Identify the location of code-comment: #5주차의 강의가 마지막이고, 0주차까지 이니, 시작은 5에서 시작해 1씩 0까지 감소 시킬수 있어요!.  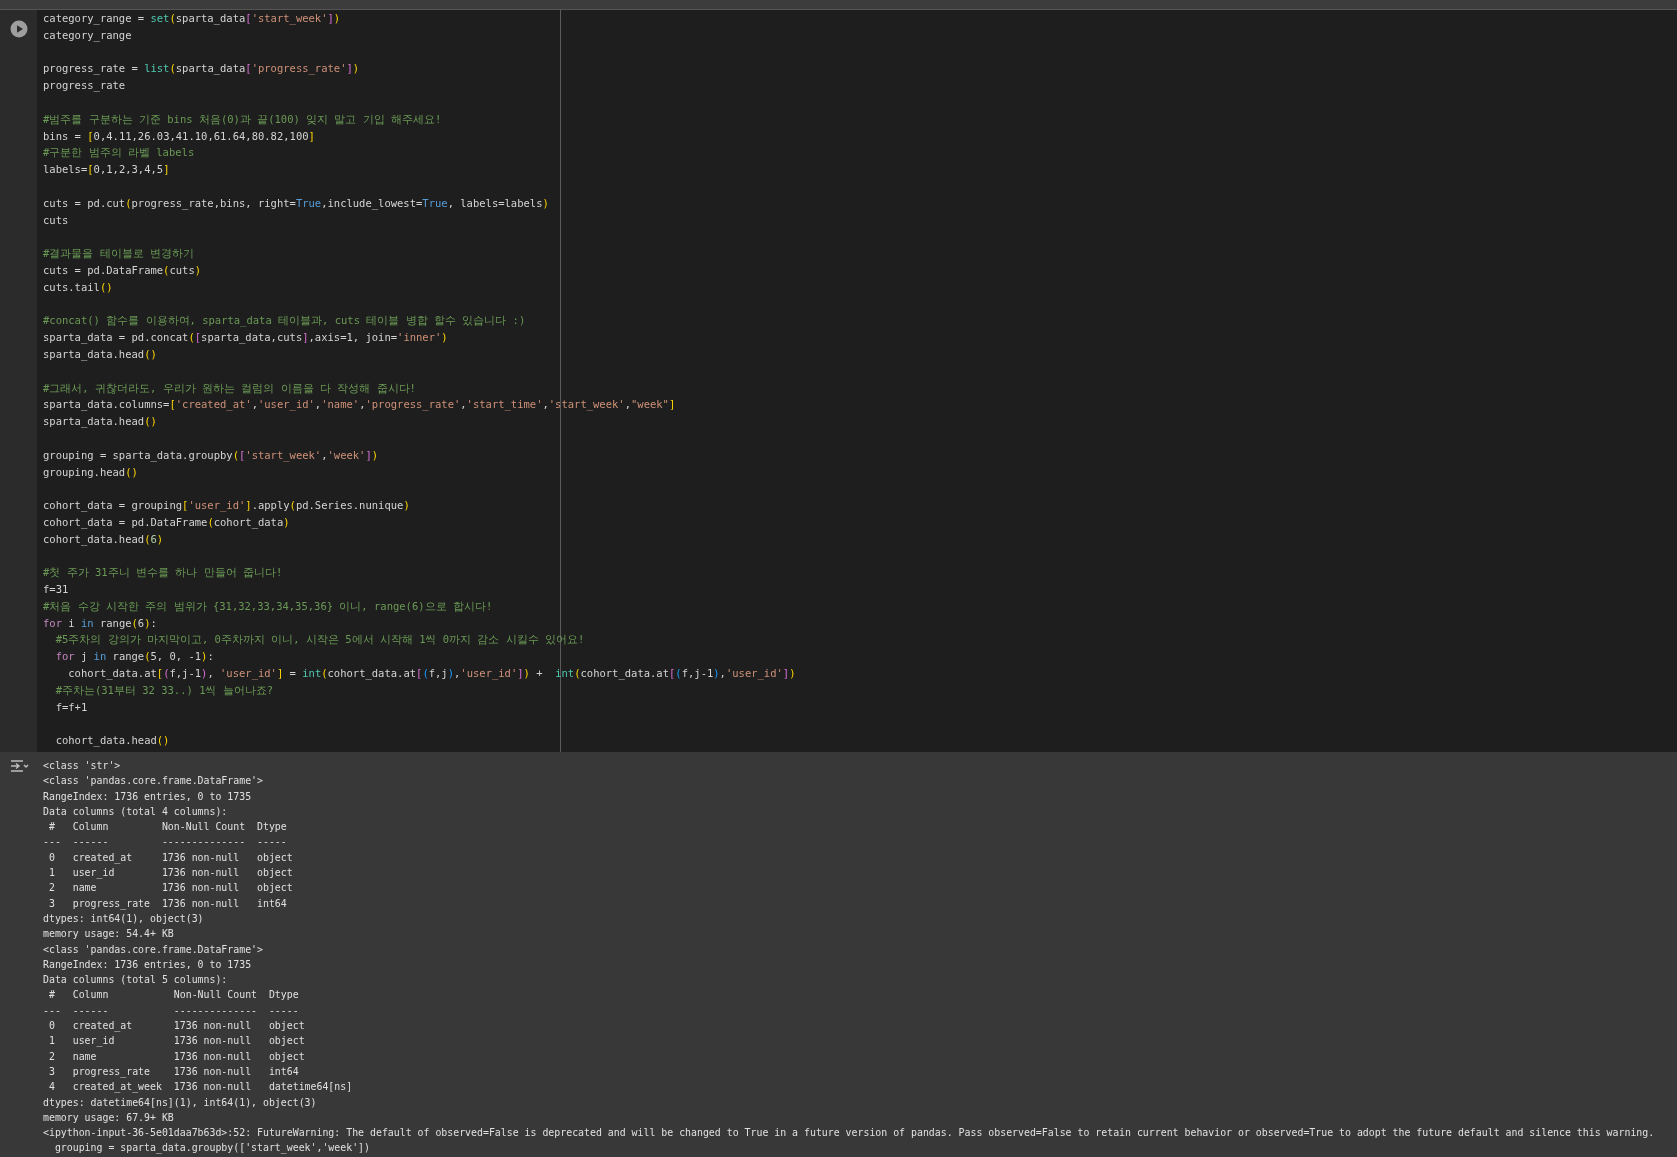
(319, 640).